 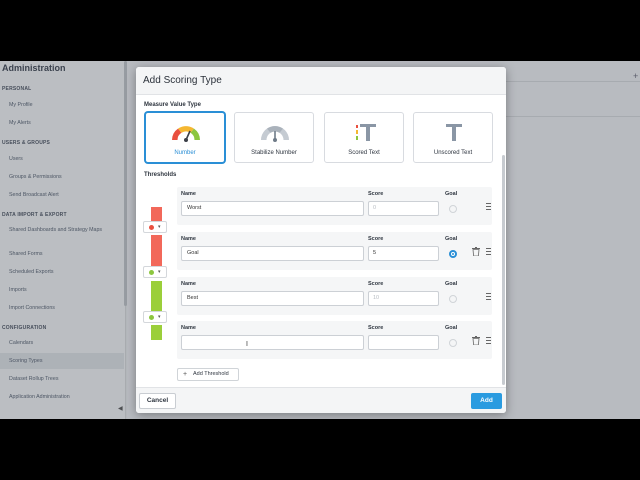 I want to click on add-threshold-label: Add Threshold, so click(x=211, y=374).